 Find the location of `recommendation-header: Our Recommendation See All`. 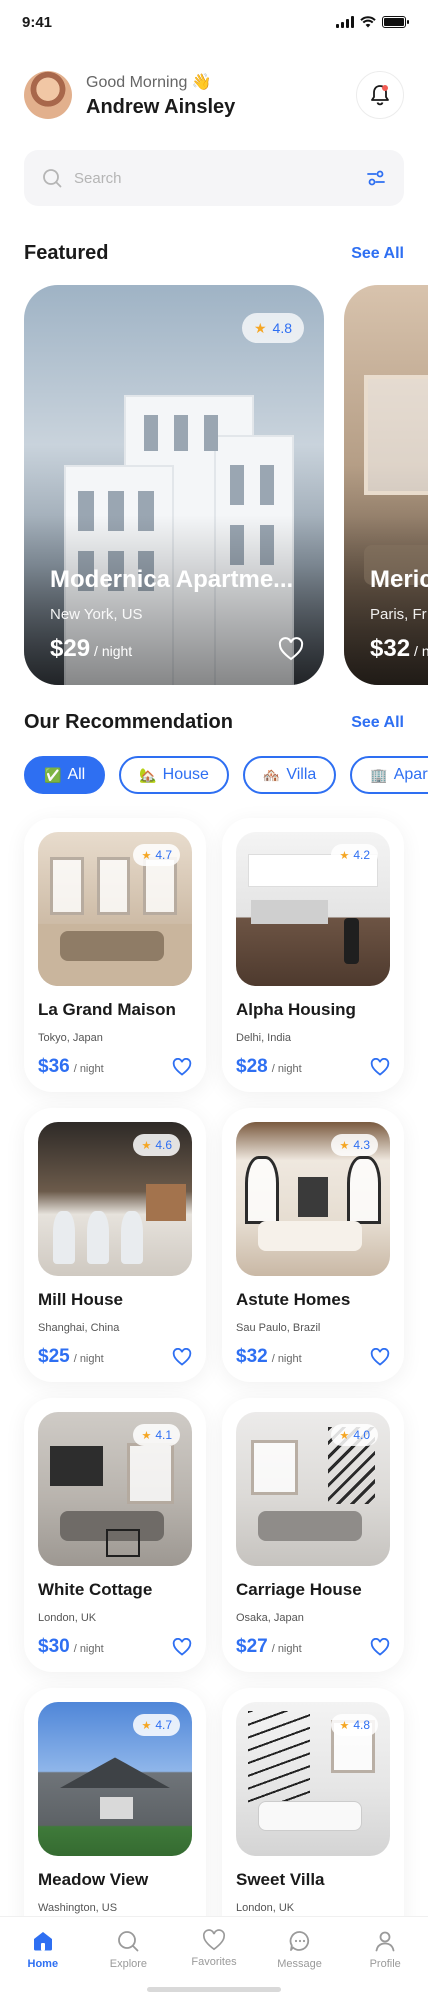

recommendation-header: Our Recommendation See All is located at coordinates (214, 722).